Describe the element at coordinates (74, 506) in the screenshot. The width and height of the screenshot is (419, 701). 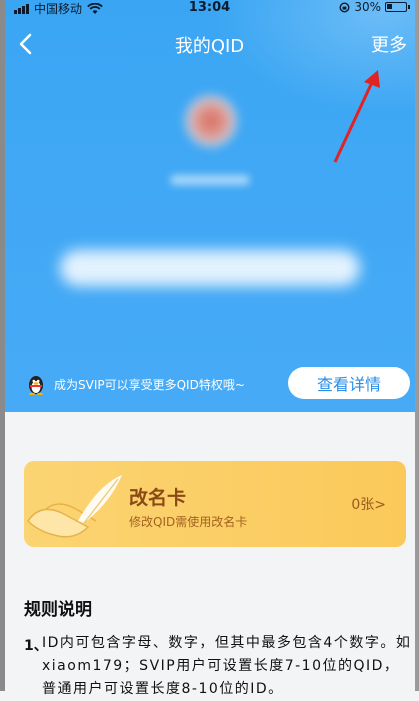
I see `scroll-quill-icon` at that location.